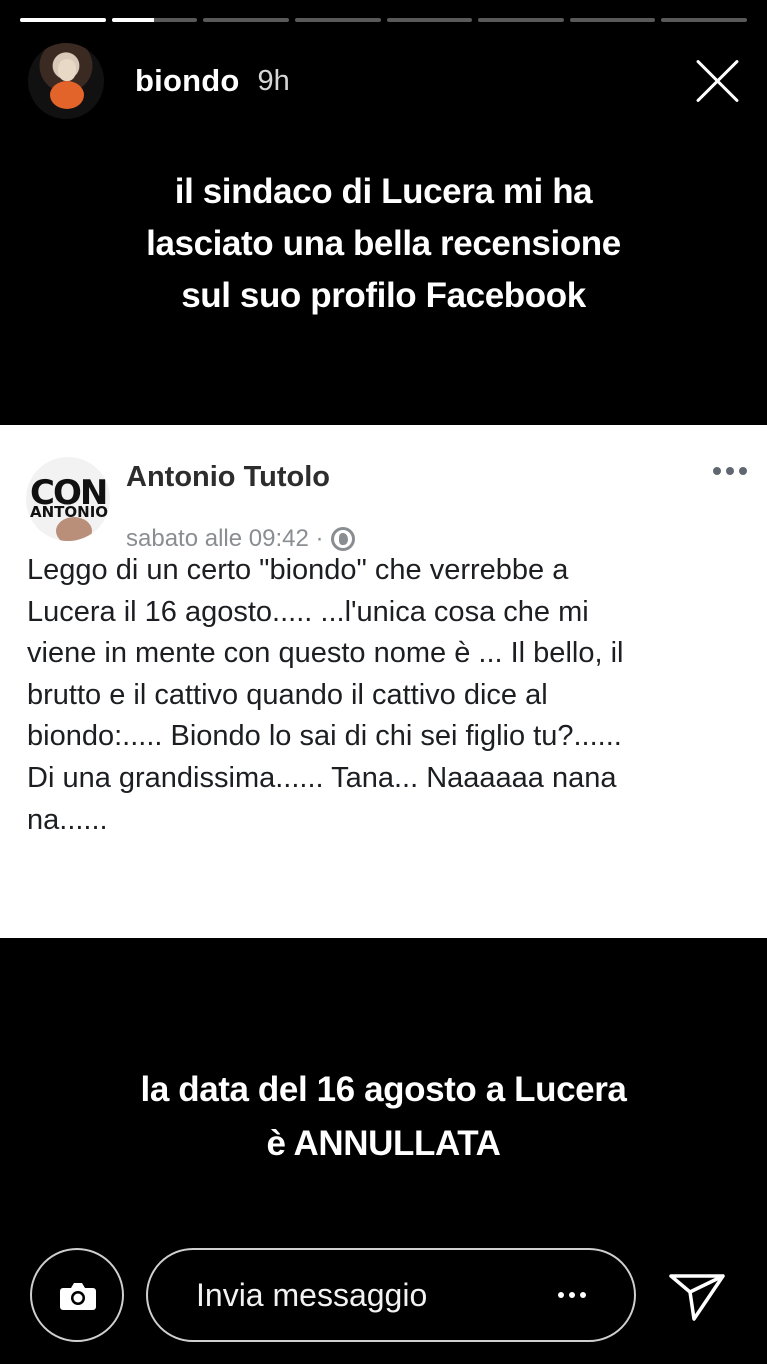  What do you see at coordinates (66, 81) in the screenshot?
I see `avatar` at bounding box center [66, 81].